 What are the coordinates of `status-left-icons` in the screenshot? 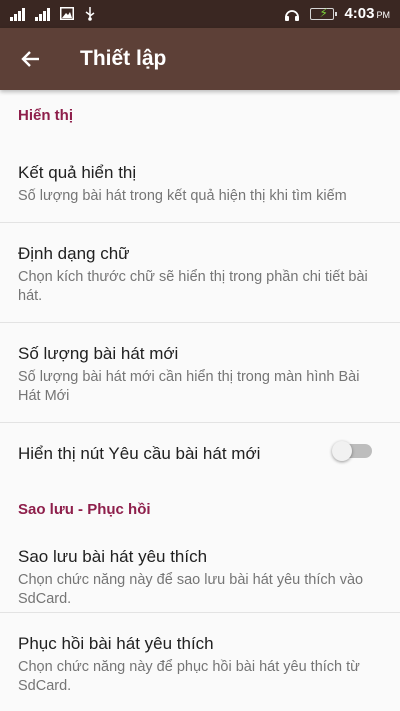 It's located at (53, 13).